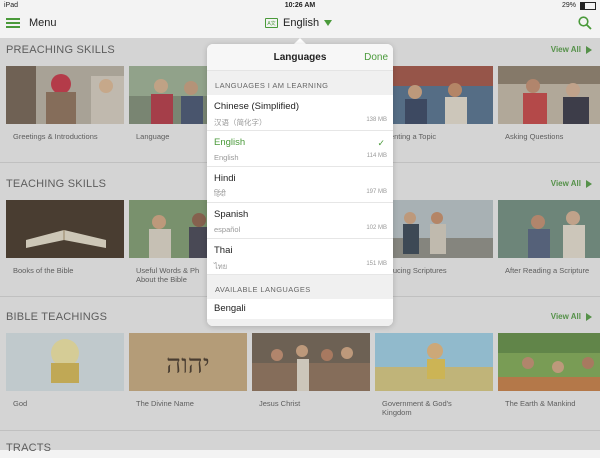 Image resolution: width=600 pixels, height=458 pixels. What do you see at coordinates (376, 264) in the screenshot?
I see `language-size: 151 MB` at bounding box center [376, 264].